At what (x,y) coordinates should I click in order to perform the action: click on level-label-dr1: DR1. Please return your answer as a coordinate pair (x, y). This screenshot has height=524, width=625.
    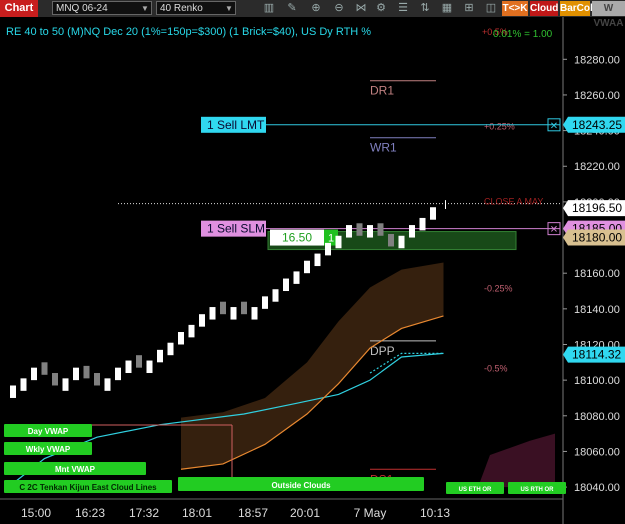
    Looking at the image, I should click on (382, 91).